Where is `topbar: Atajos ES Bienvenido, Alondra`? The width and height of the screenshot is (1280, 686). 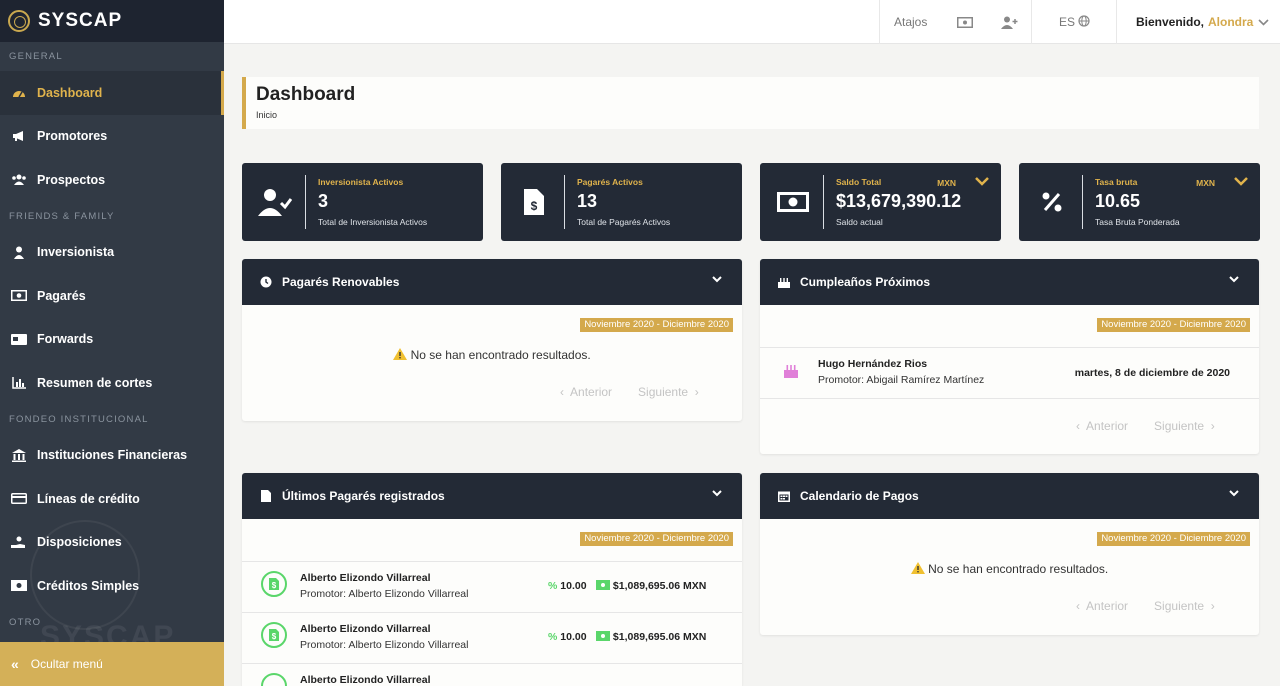
topbar: Atajos ES Bienvenido, Alondra is located at coordinates (752, 22).